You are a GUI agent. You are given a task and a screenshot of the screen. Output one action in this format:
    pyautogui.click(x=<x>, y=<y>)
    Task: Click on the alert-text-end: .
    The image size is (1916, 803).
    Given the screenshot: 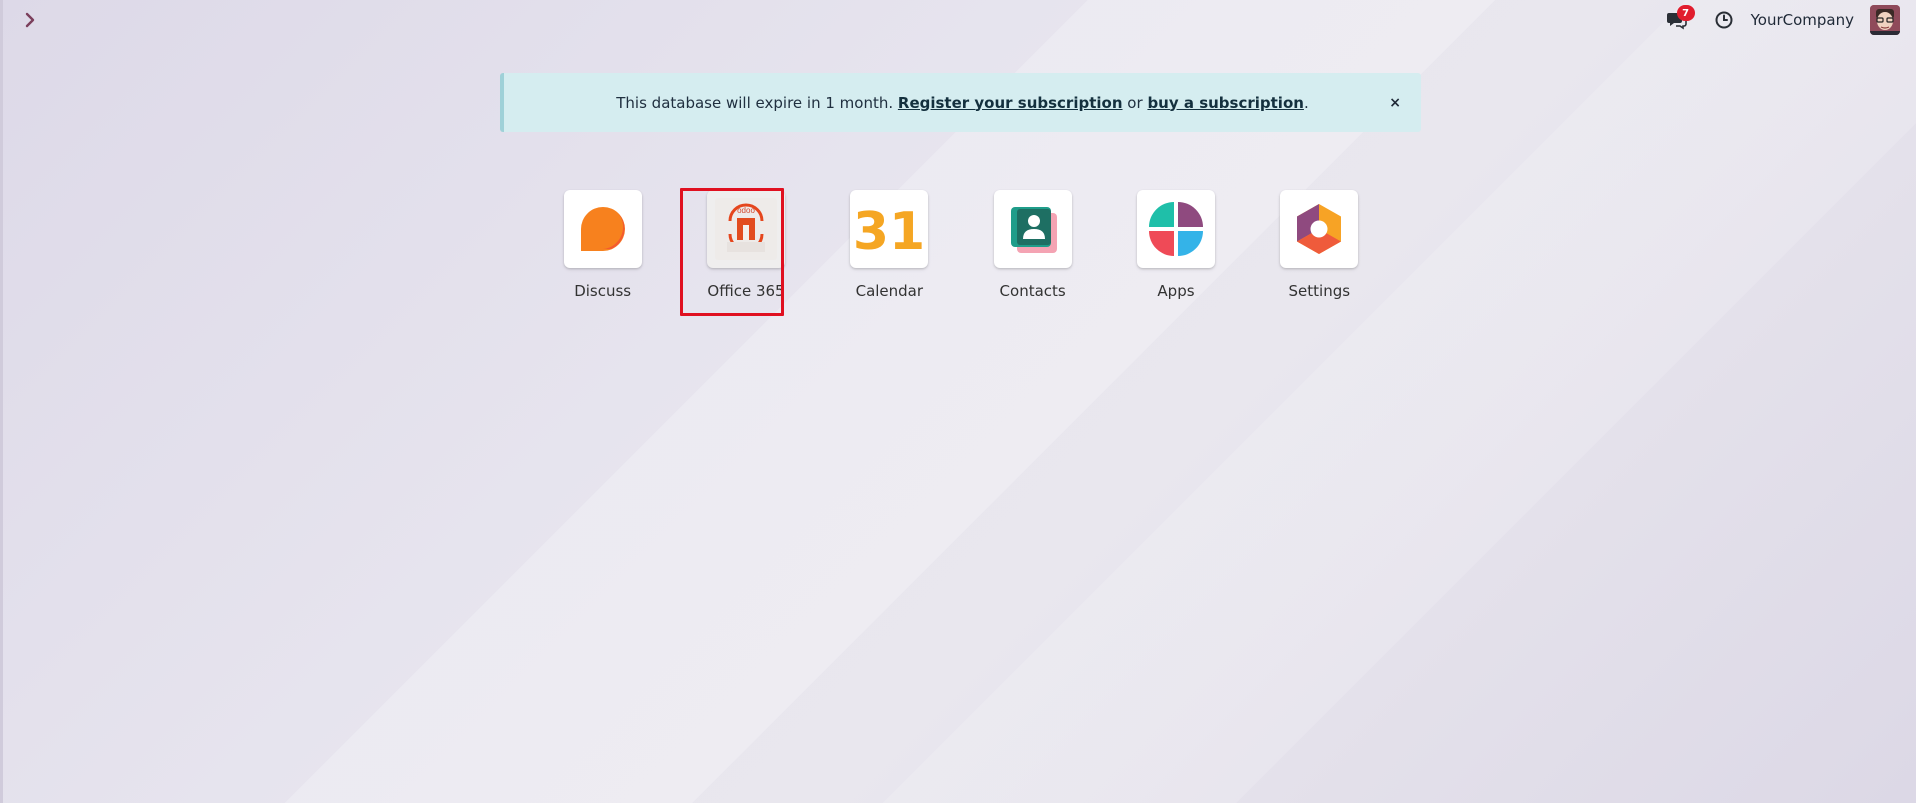 What is the action you would take?
    pyautogui.click(x=1306, y=102)
    